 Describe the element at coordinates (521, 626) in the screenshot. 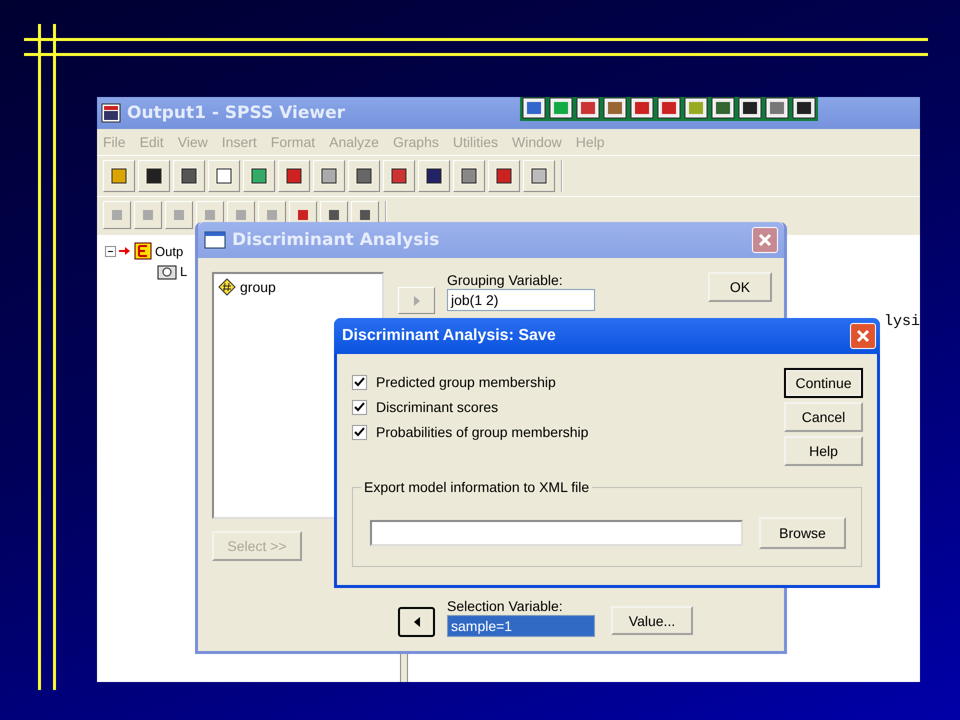

I see `selection-field: sample=1` at that location.